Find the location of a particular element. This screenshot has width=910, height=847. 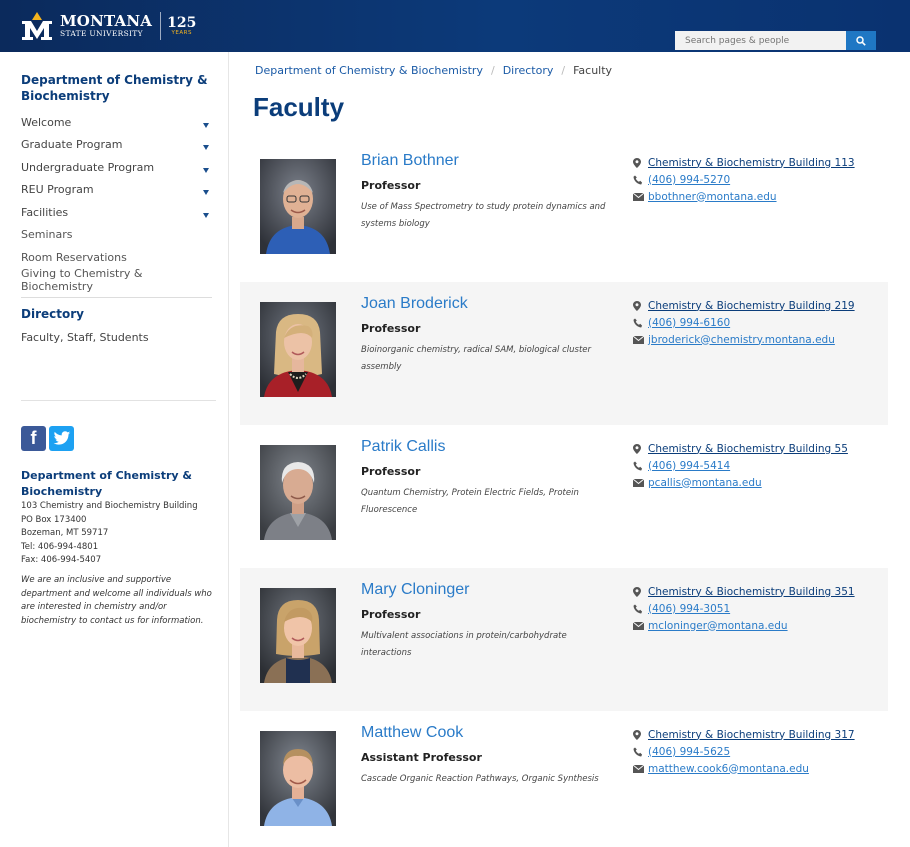

sidebar-item-label: Giving to Chemistry & Biochemistry is located at coordinates (82, 279).